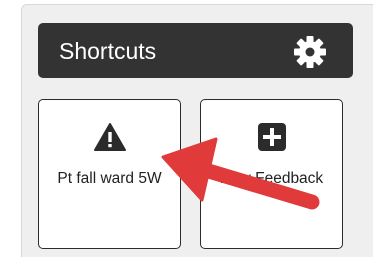 The height and width of the screenshot is (257, 373). Describe the element at coordinates (109, 137) in the screenshot. I see `warning-triangle-icon` at that location.